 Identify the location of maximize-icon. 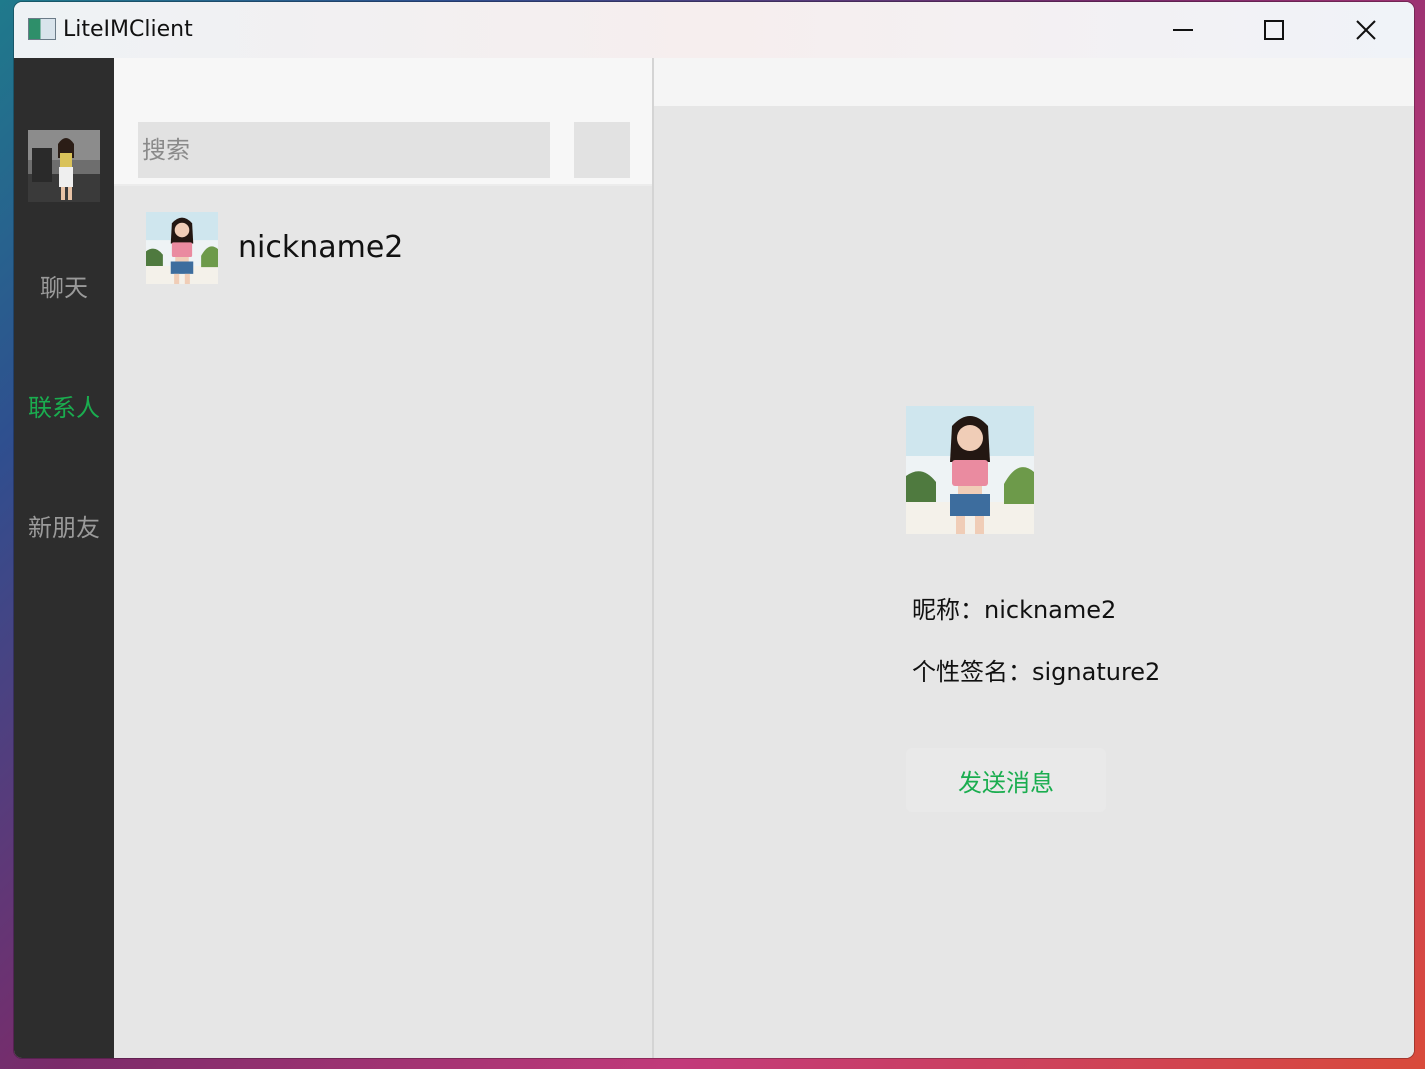
(1274, 30).